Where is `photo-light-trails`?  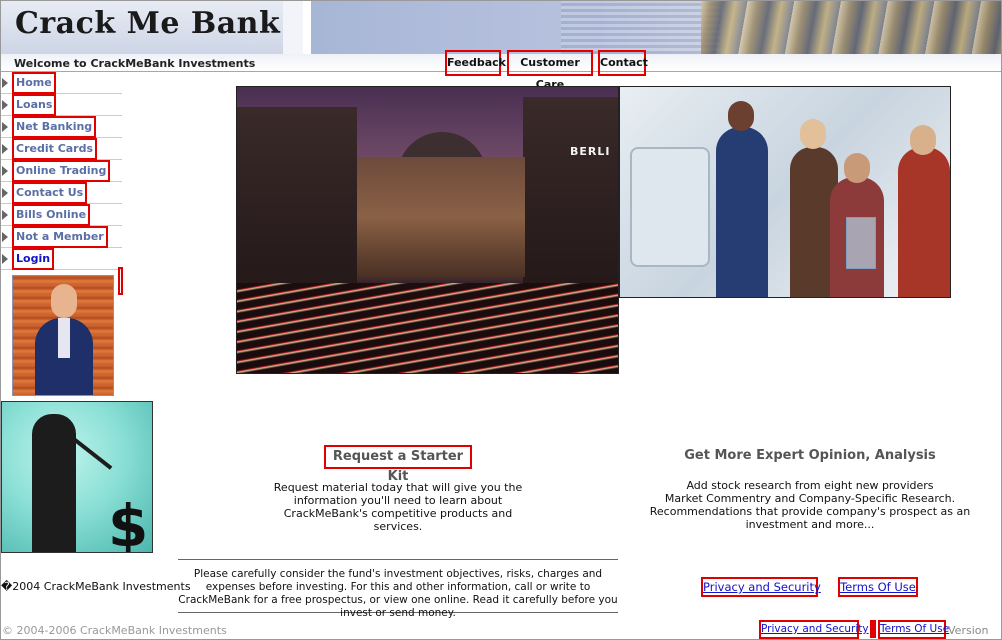 photo-light-trails is located at coordinates (427, 328).